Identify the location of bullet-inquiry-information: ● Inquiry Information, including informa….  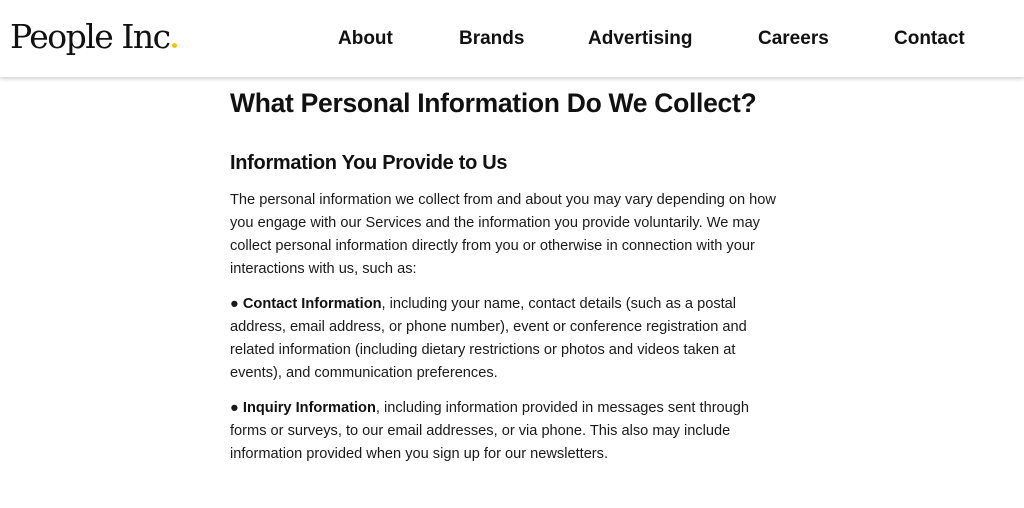
(507, 431).